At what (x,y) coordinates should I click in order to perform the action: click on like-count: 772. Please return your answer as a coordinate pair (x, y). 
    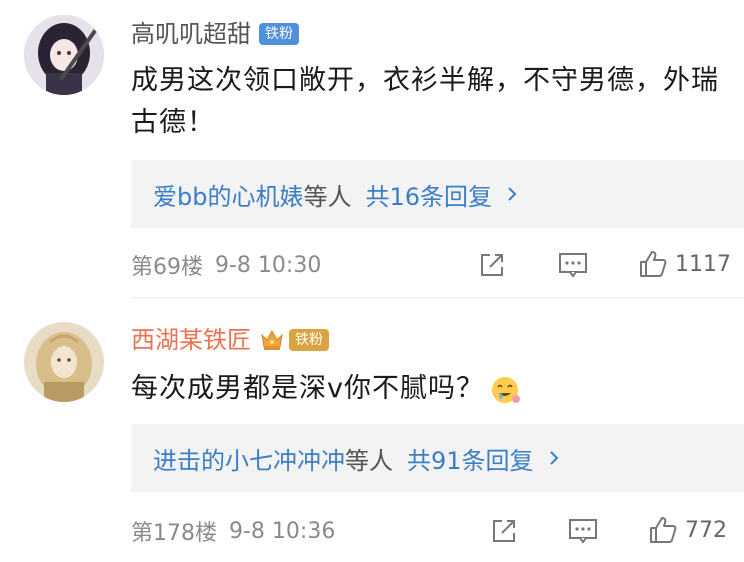
    Looking at the image, I should click on (706, 530).